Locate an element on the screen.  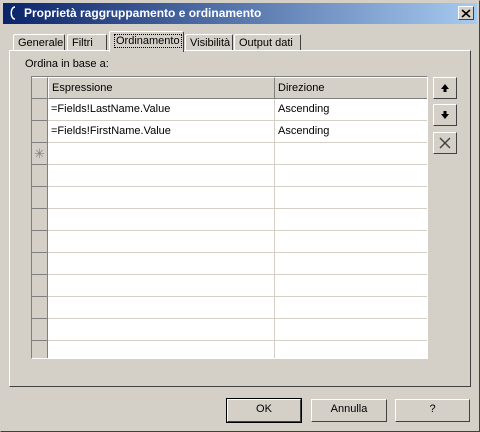
move-down-button is located at coordinates (445, 115).